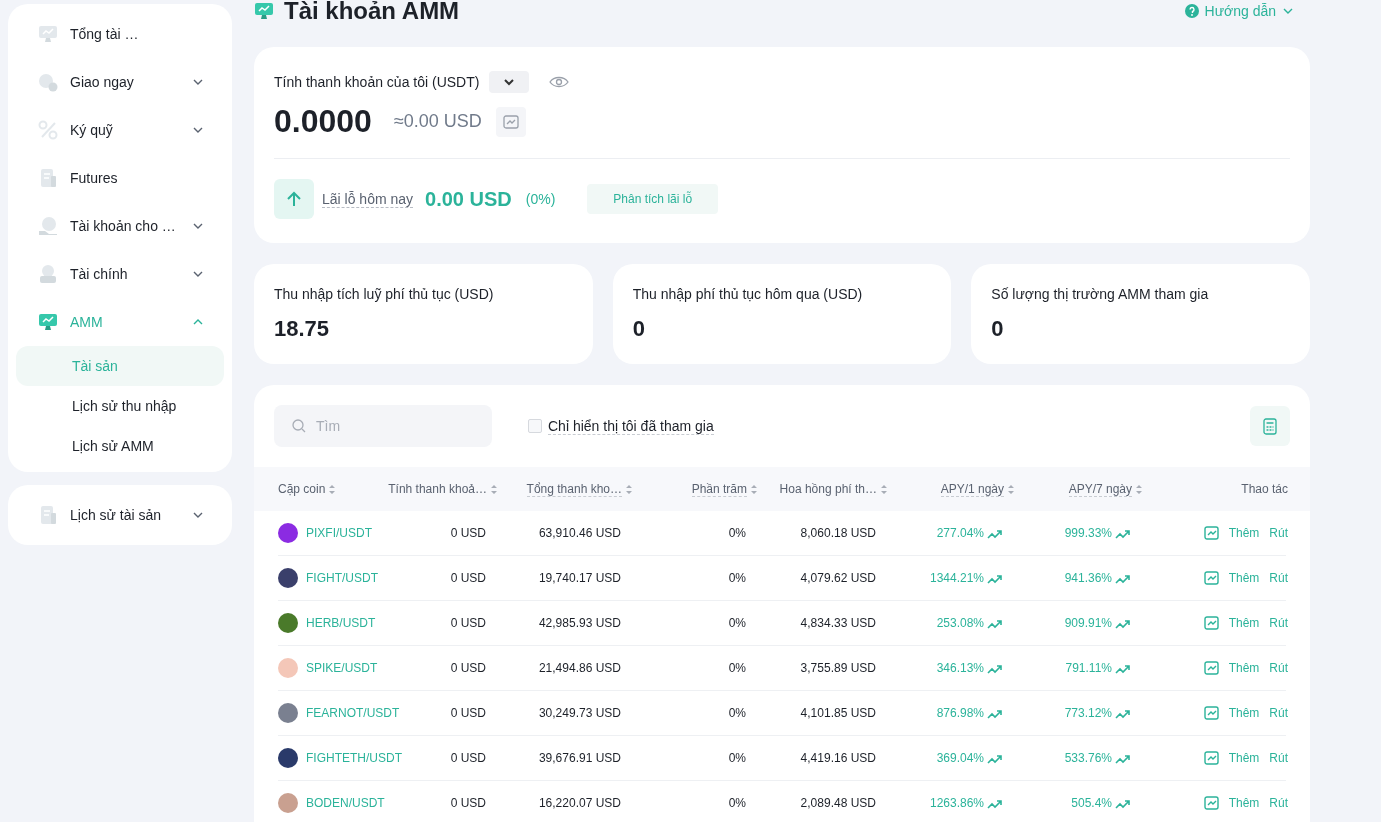 The width and height of the screenshot is (1381, 822). Describe the element at coordinates (372, 12) in the screenshot. I see `page-title: Tài khoản AMM` at that location.